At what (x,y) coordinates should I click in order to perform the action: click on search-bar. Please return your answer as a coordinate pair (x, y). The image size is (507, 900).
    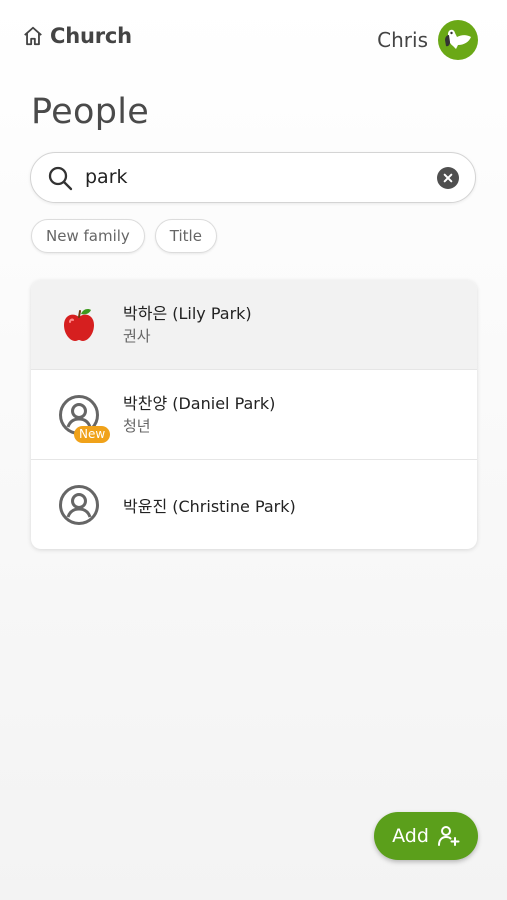
    Looking at the image, I should click on (253, 177).